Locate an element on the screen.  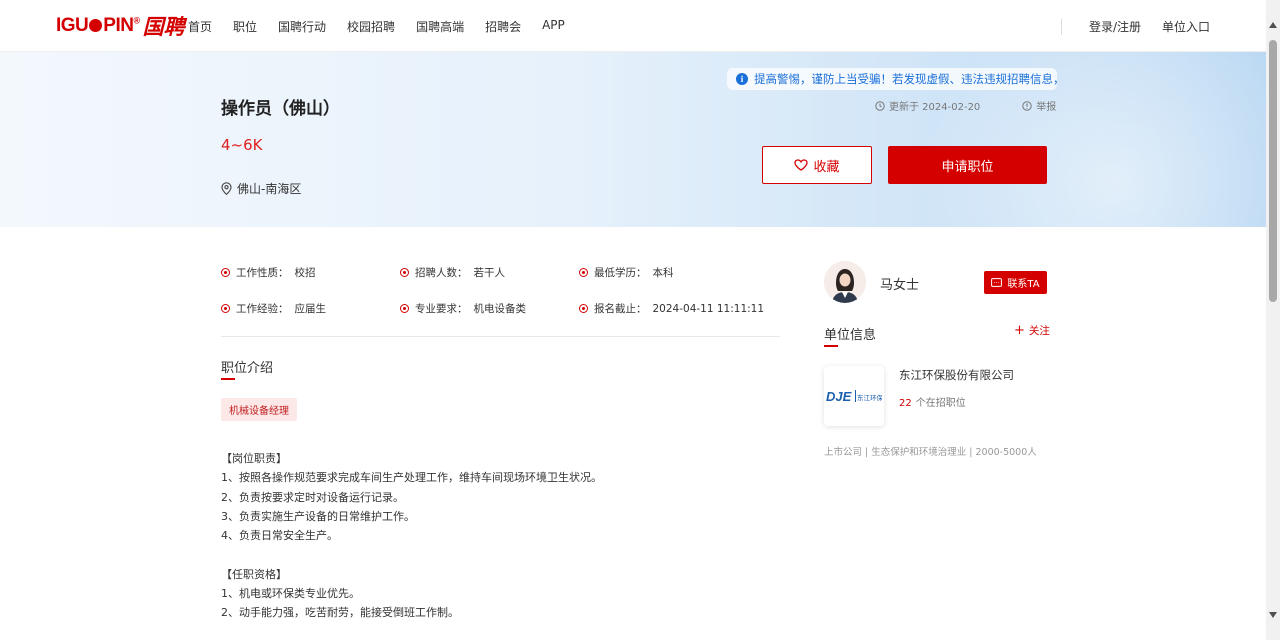
employer-entry-link: 单位入口 is located at coordinates (1186, 26).